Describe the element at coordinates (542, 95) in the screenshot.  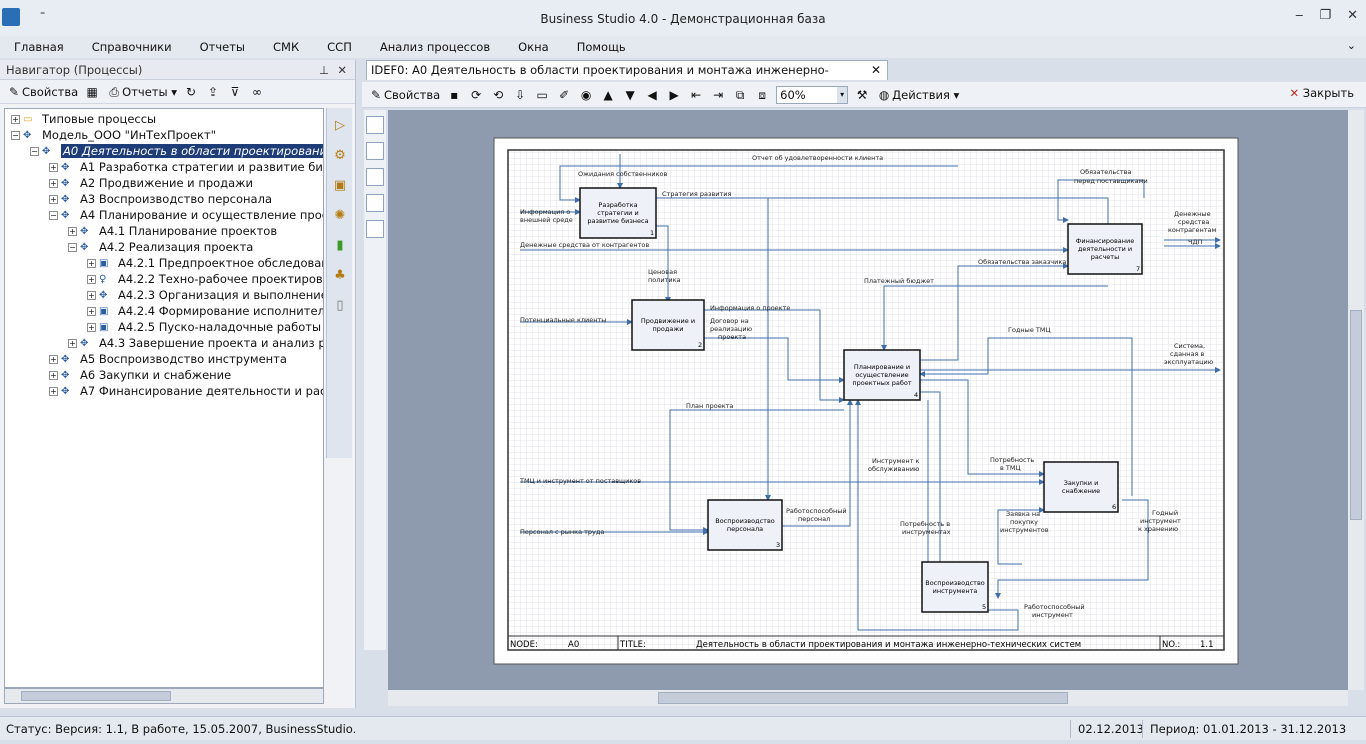
I see `text-icon: ▭` at that location.